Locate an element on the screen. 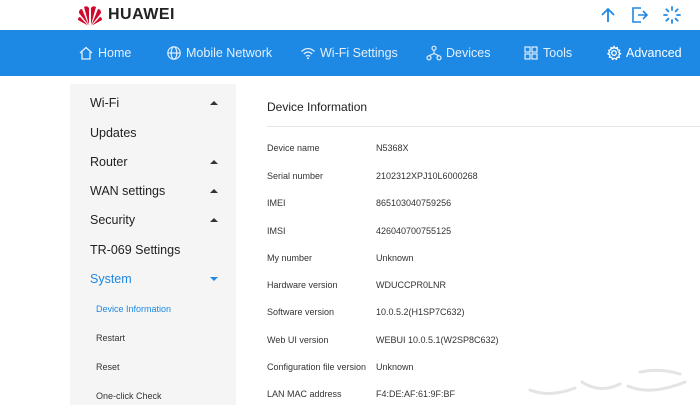 The width and height of the screenshot is (700, 405). sidebar-item-system: System is located at coordinates (160, 279).